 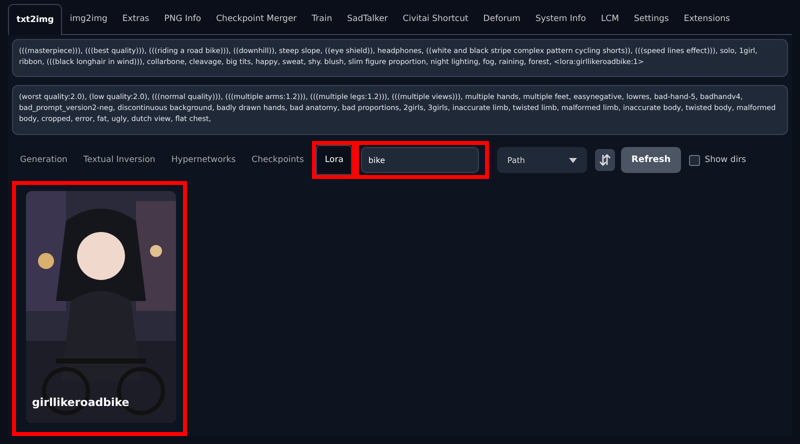 I want to click on sort-button, so click(x=605, y=160).